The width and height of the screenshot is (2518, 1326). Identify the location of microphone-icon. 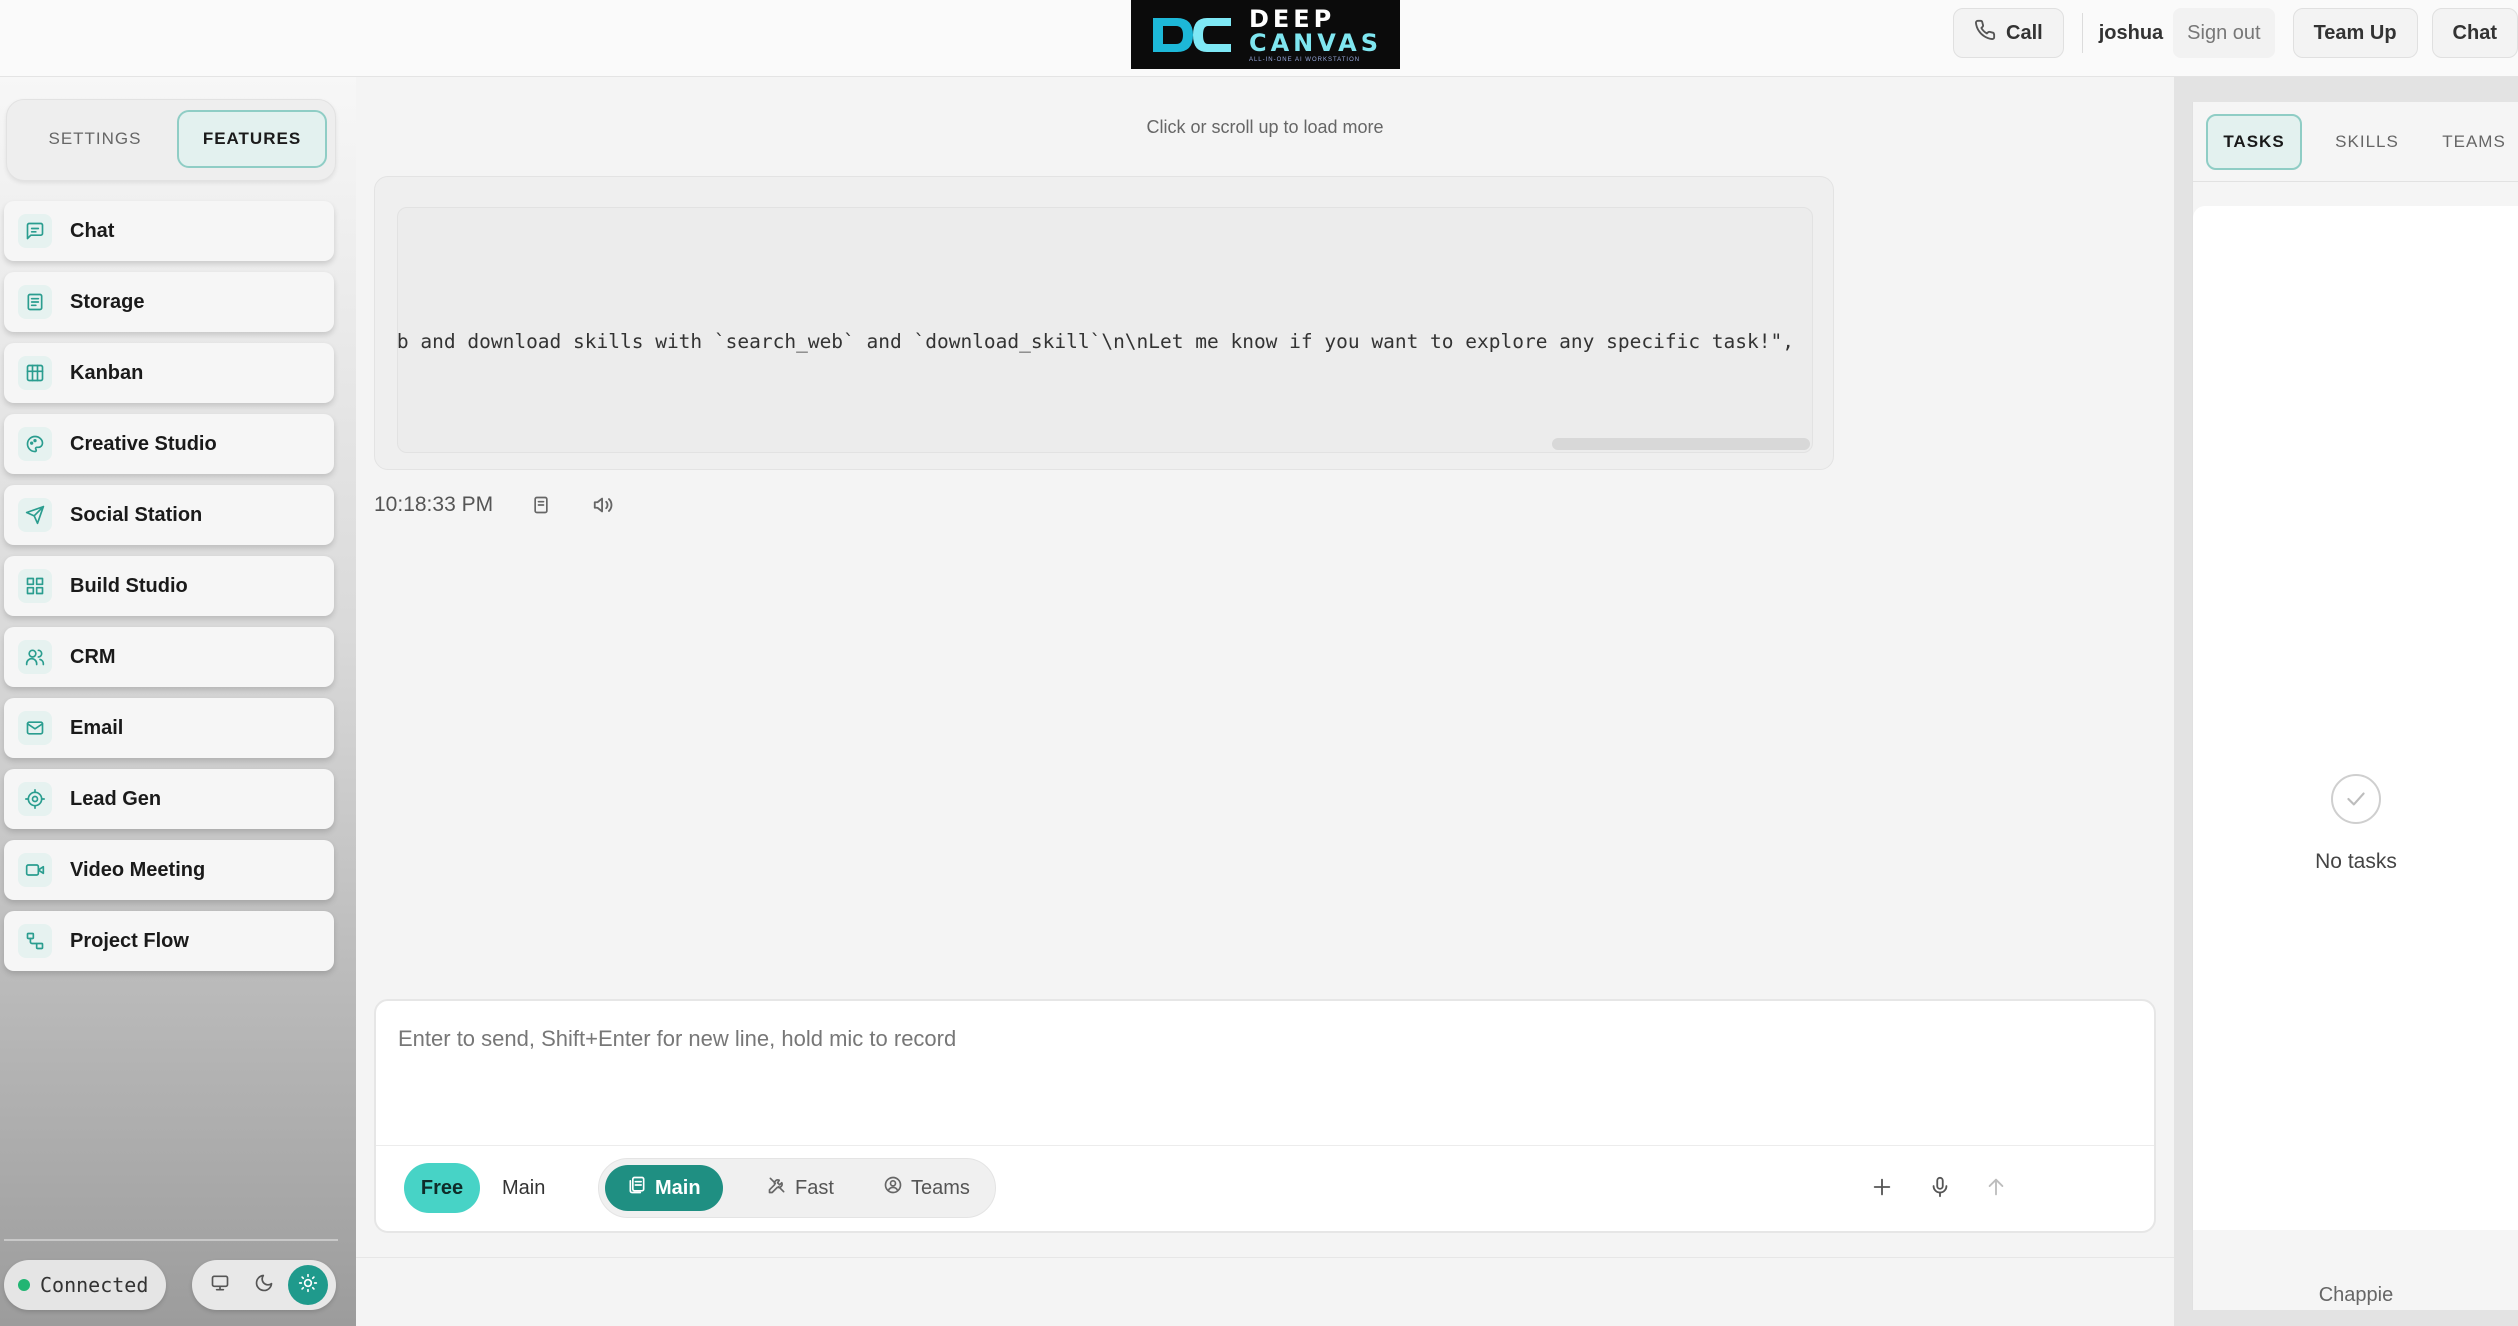
(1940, 1187).